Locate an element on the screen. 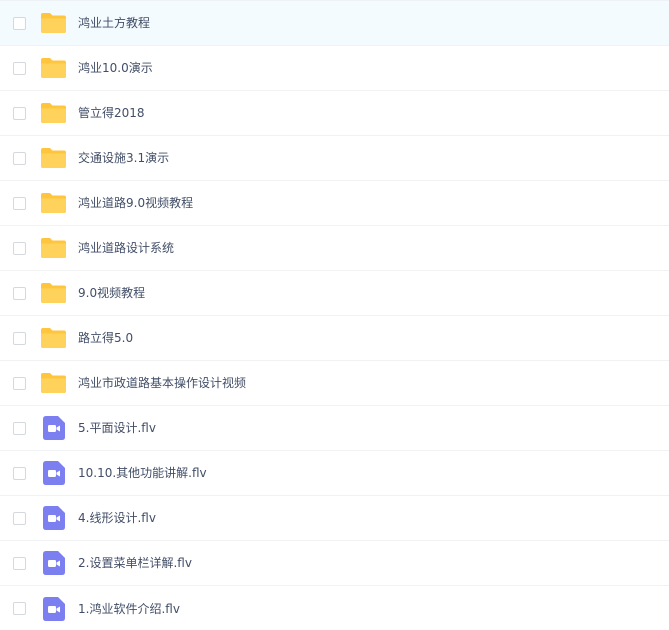  file-name-link: 5.平面设计.flv is located at coordinates (117, 428).